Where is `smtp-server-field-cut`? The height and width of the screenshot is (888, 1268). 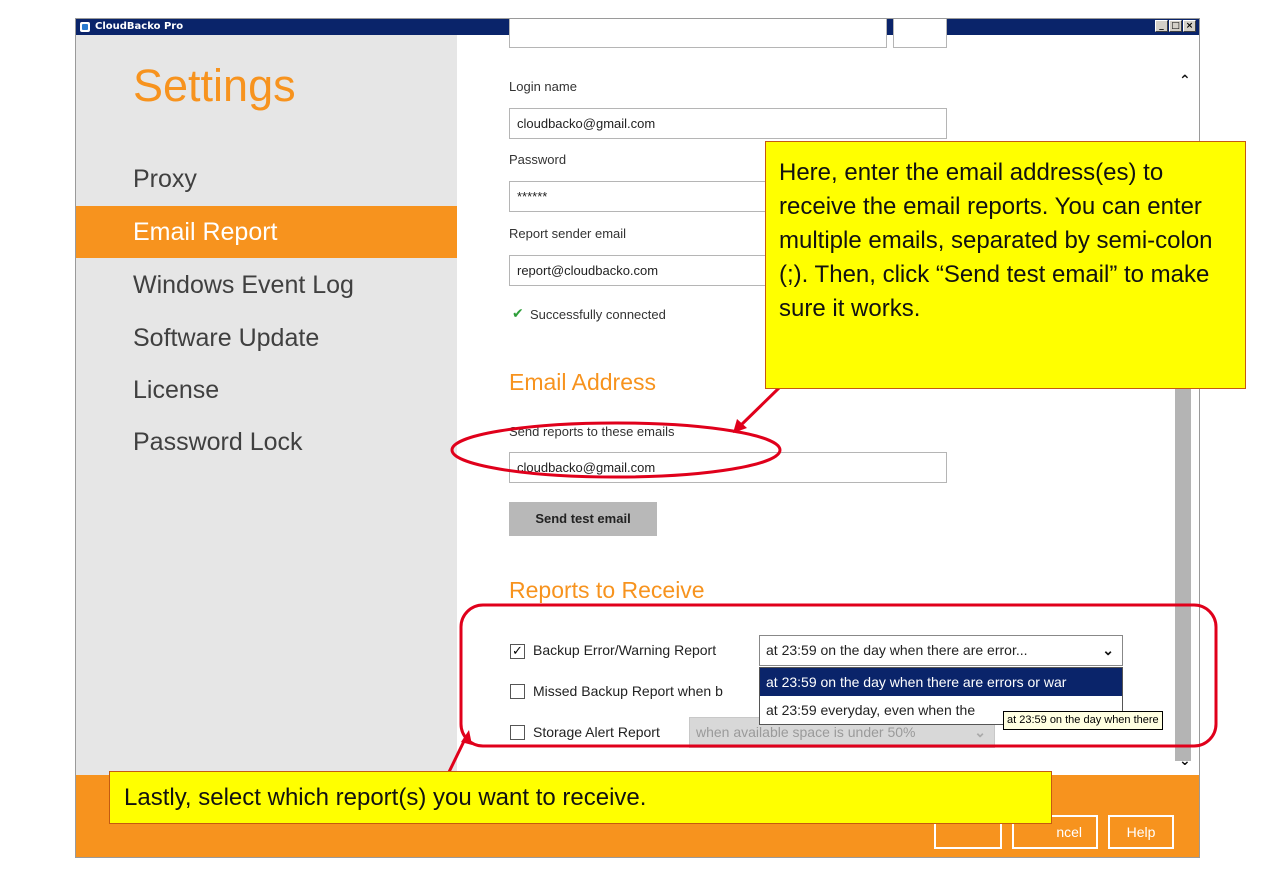
smtp-server-field-cut is located at coordinates (698, 33).